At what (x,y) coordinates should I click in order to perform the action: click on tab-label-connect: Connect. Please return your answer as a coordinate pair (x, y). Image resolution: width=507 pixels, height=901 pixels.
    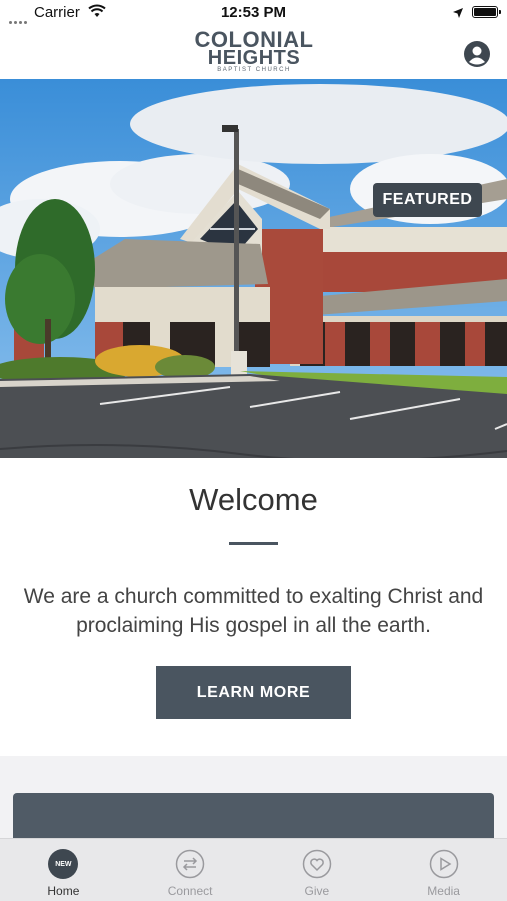
    Looking at the image, I should click on (190, 891).